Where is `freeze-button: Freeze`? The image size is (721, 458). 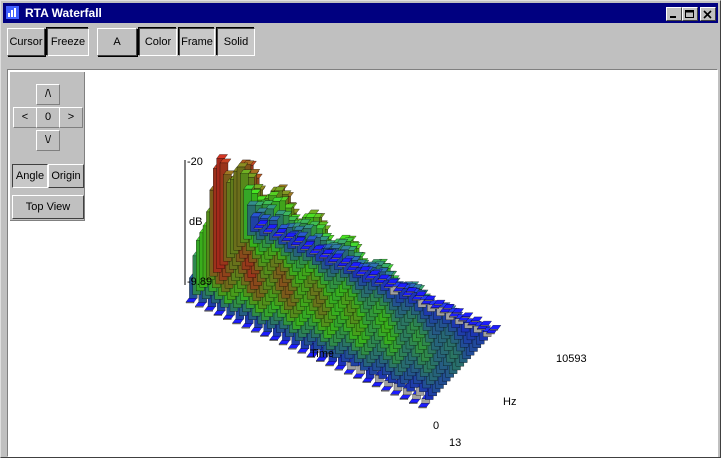 freeze-button: Freeze is located at coordinates (68, 42).